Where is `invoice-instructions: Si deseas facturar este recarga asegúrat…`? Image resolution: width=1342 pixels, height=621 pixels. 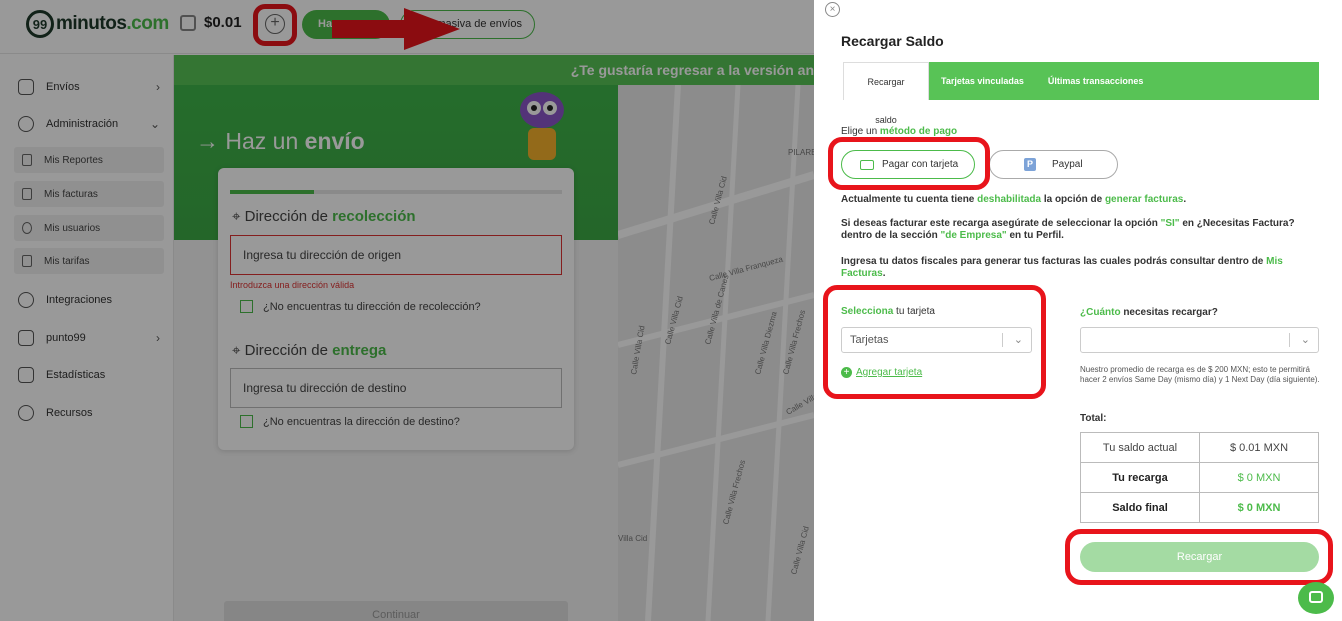 invoice-instructions: Si deseas facturar este recarga asegúrat… is located at coordinates (1081, 230).